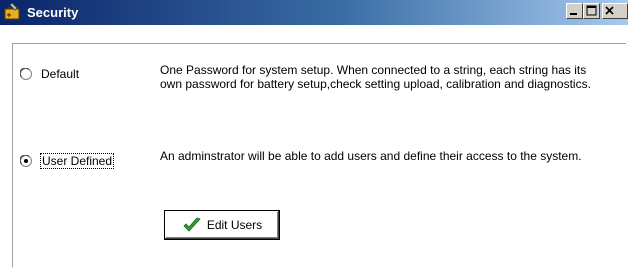 This screenshot has width=628, height=270. I want to click on maximize-icon, so click(591, 10).